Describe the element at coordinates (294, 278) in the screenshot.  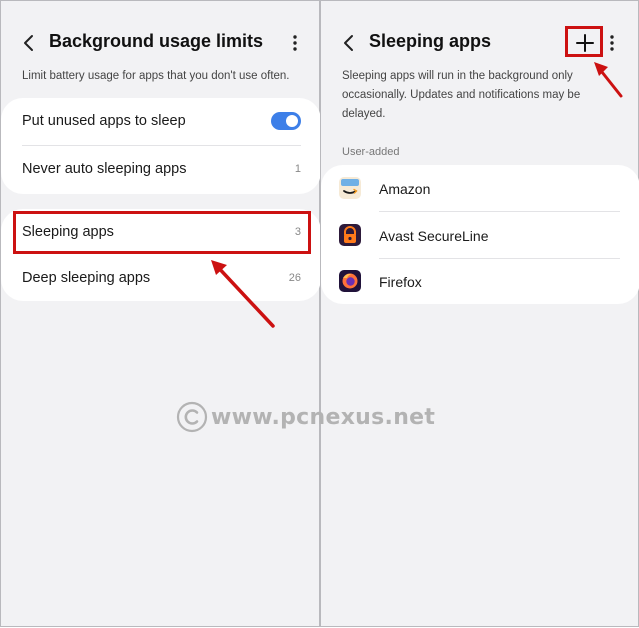
I see `row-count: 26` at that location.